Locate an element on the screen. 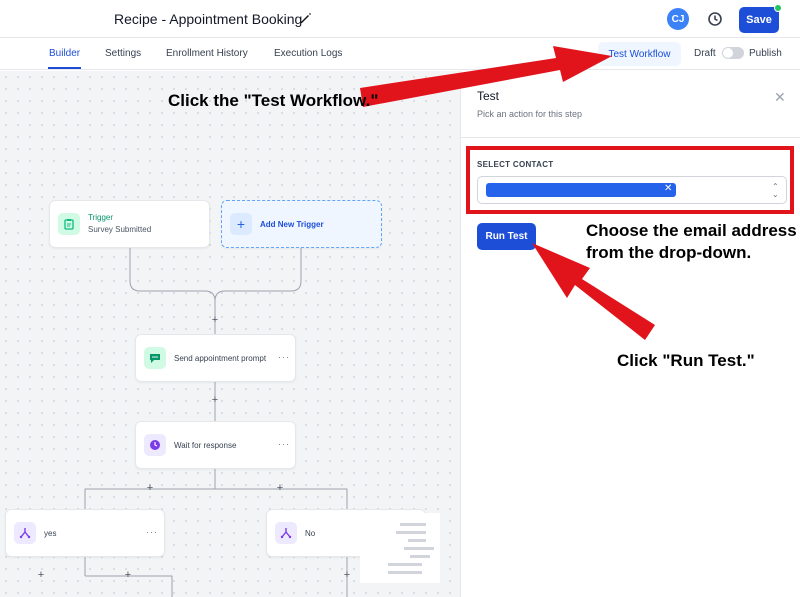 This screenshot has width=800, height=597. annotation-choose-email-2: from the drop-down. is located at coordinates (669, 252).